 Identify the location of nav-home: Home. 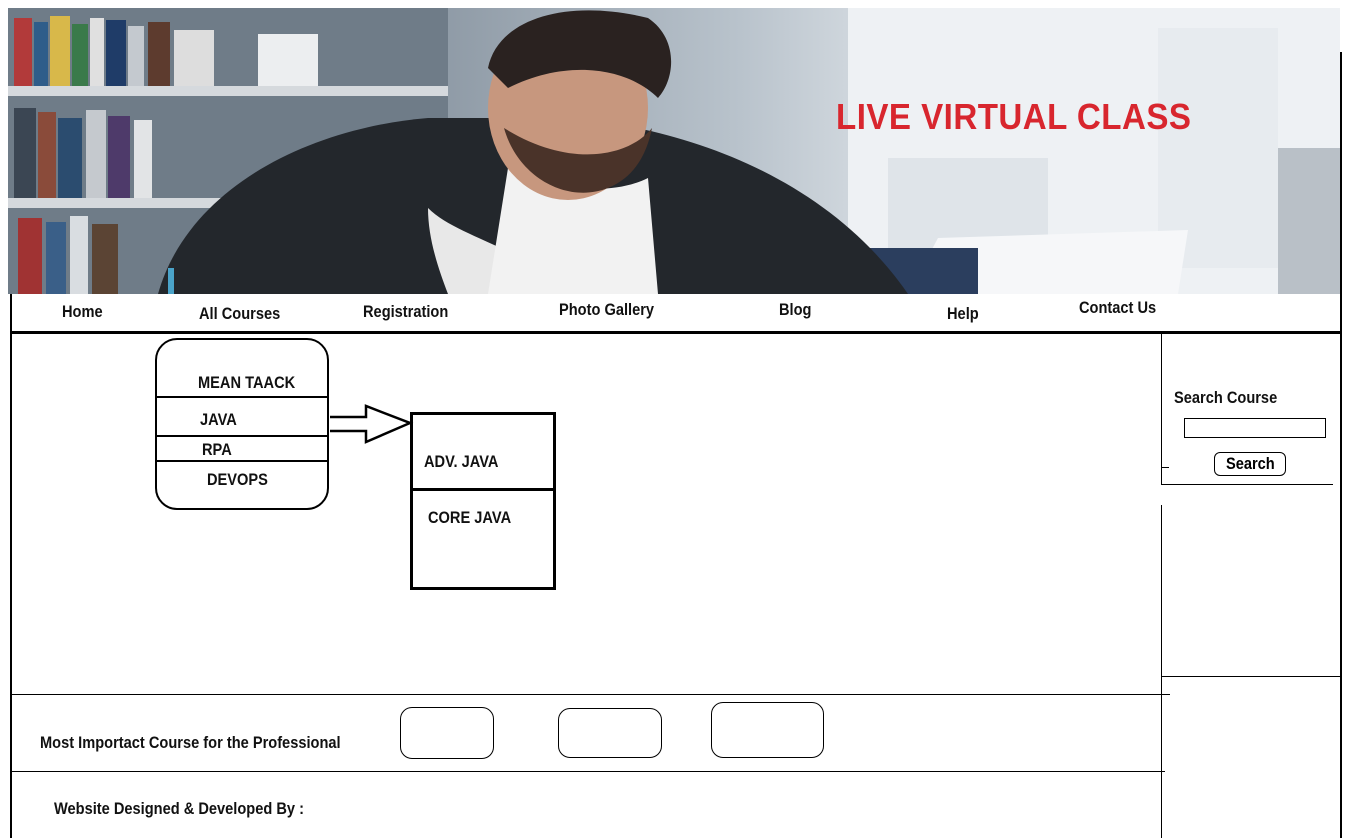
(82, 312).